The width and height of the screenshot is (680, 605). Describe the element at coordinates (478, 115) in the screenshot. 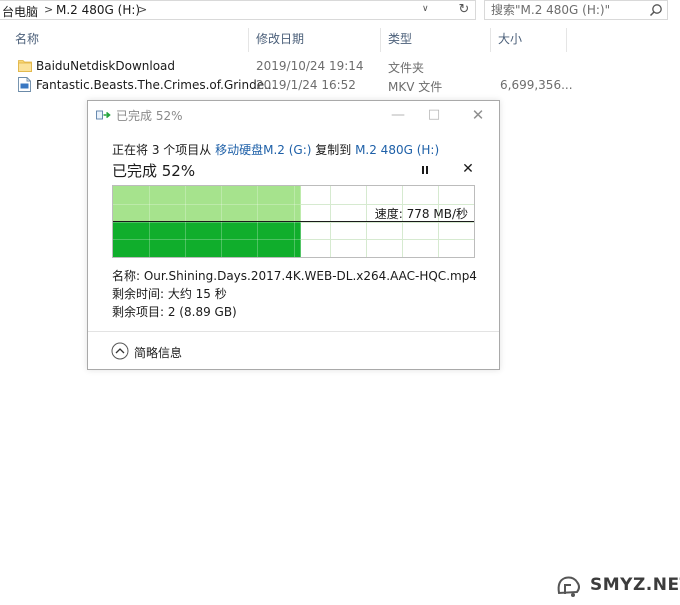

I see `close-button: ✕` at that location.